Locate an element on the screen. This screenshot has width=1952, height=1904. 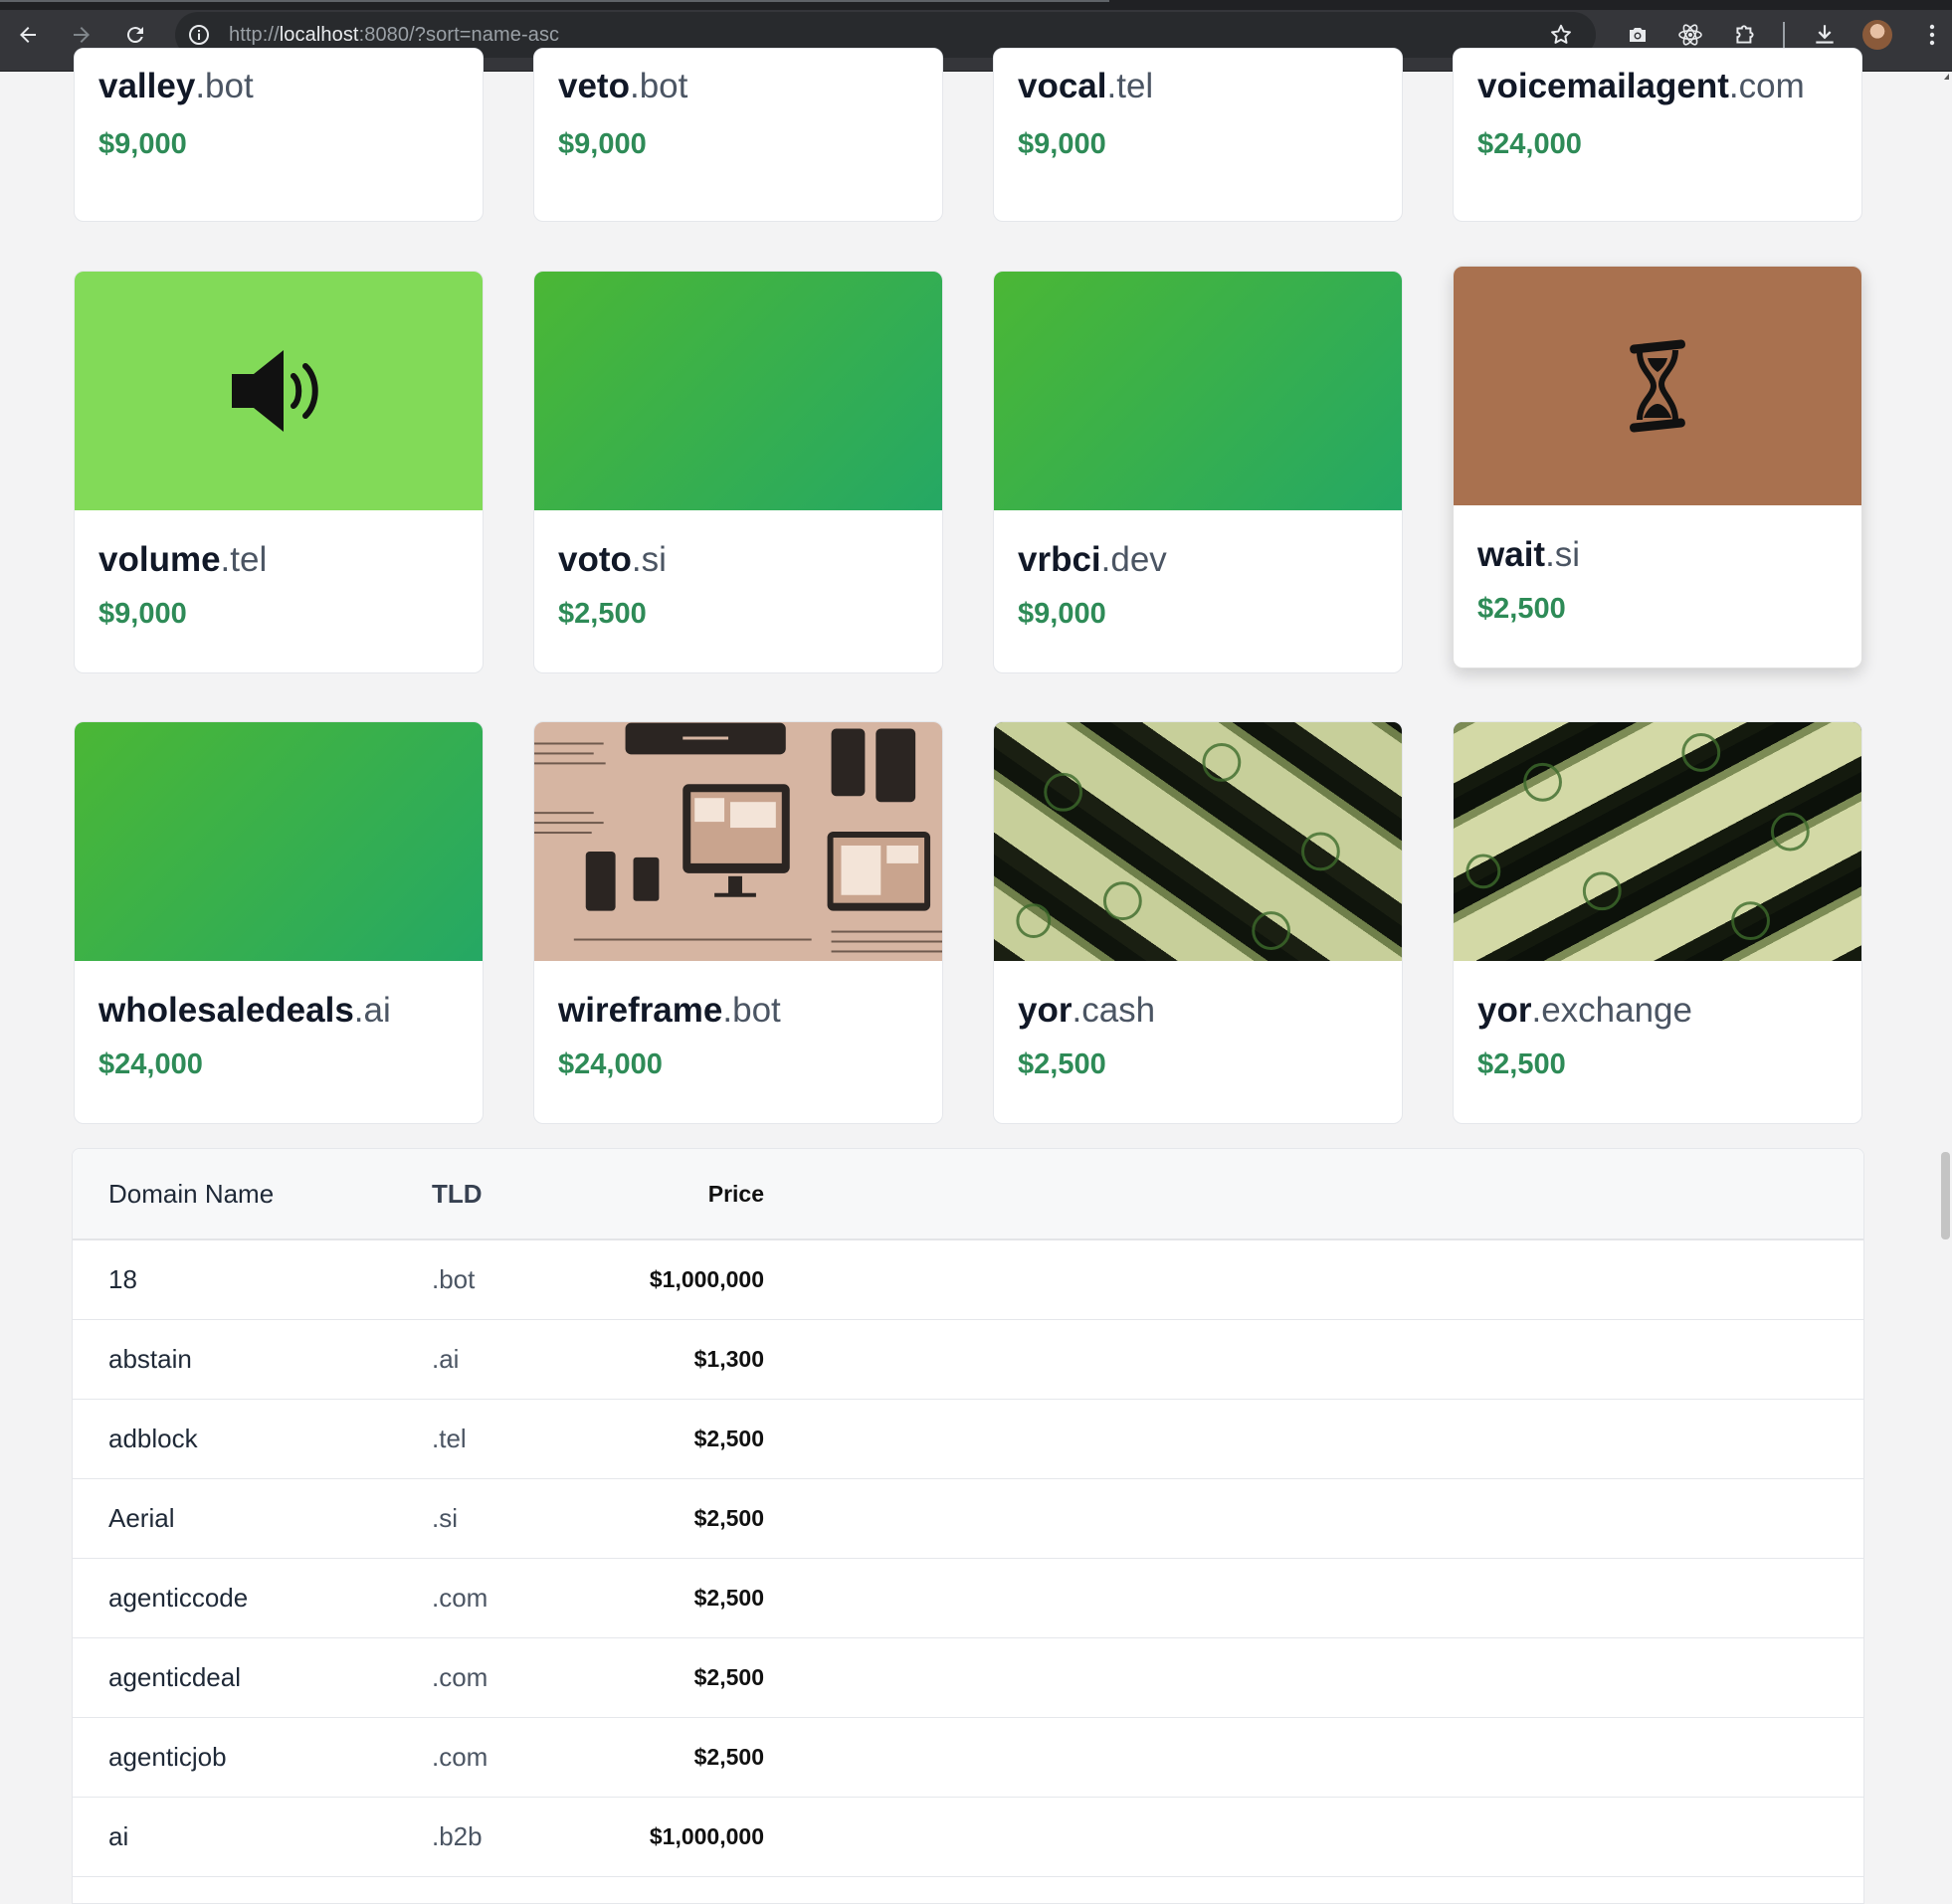
wireframe-illustration is located at coordinates (738, 837).